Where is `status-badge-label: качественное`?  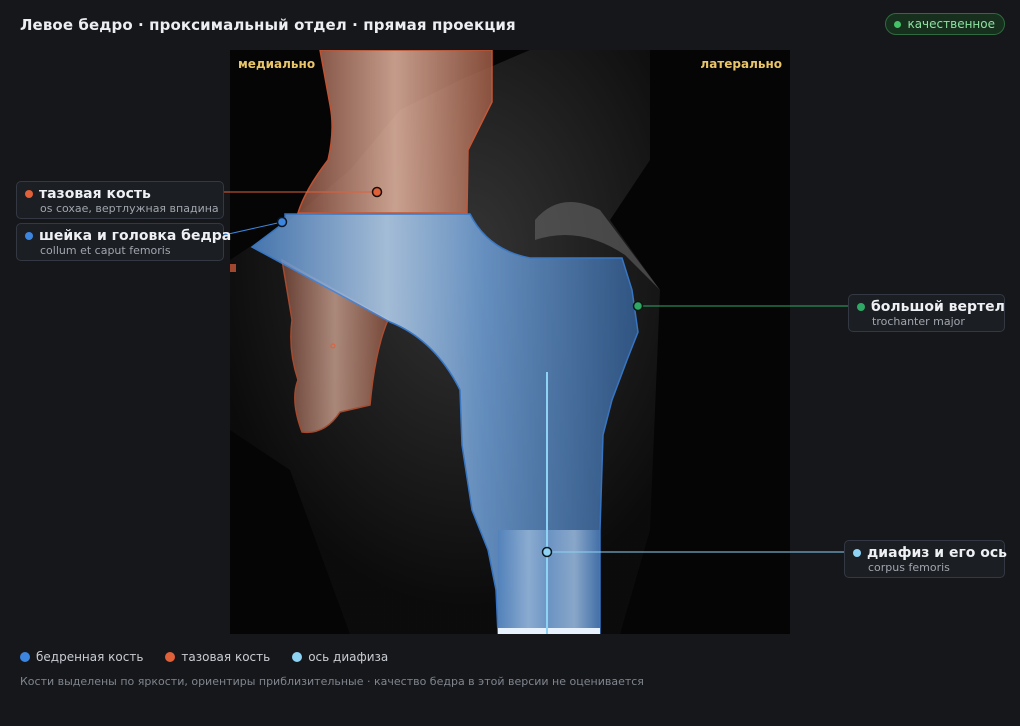 status-badge-label: качественное is located at coordinates (951, 24).